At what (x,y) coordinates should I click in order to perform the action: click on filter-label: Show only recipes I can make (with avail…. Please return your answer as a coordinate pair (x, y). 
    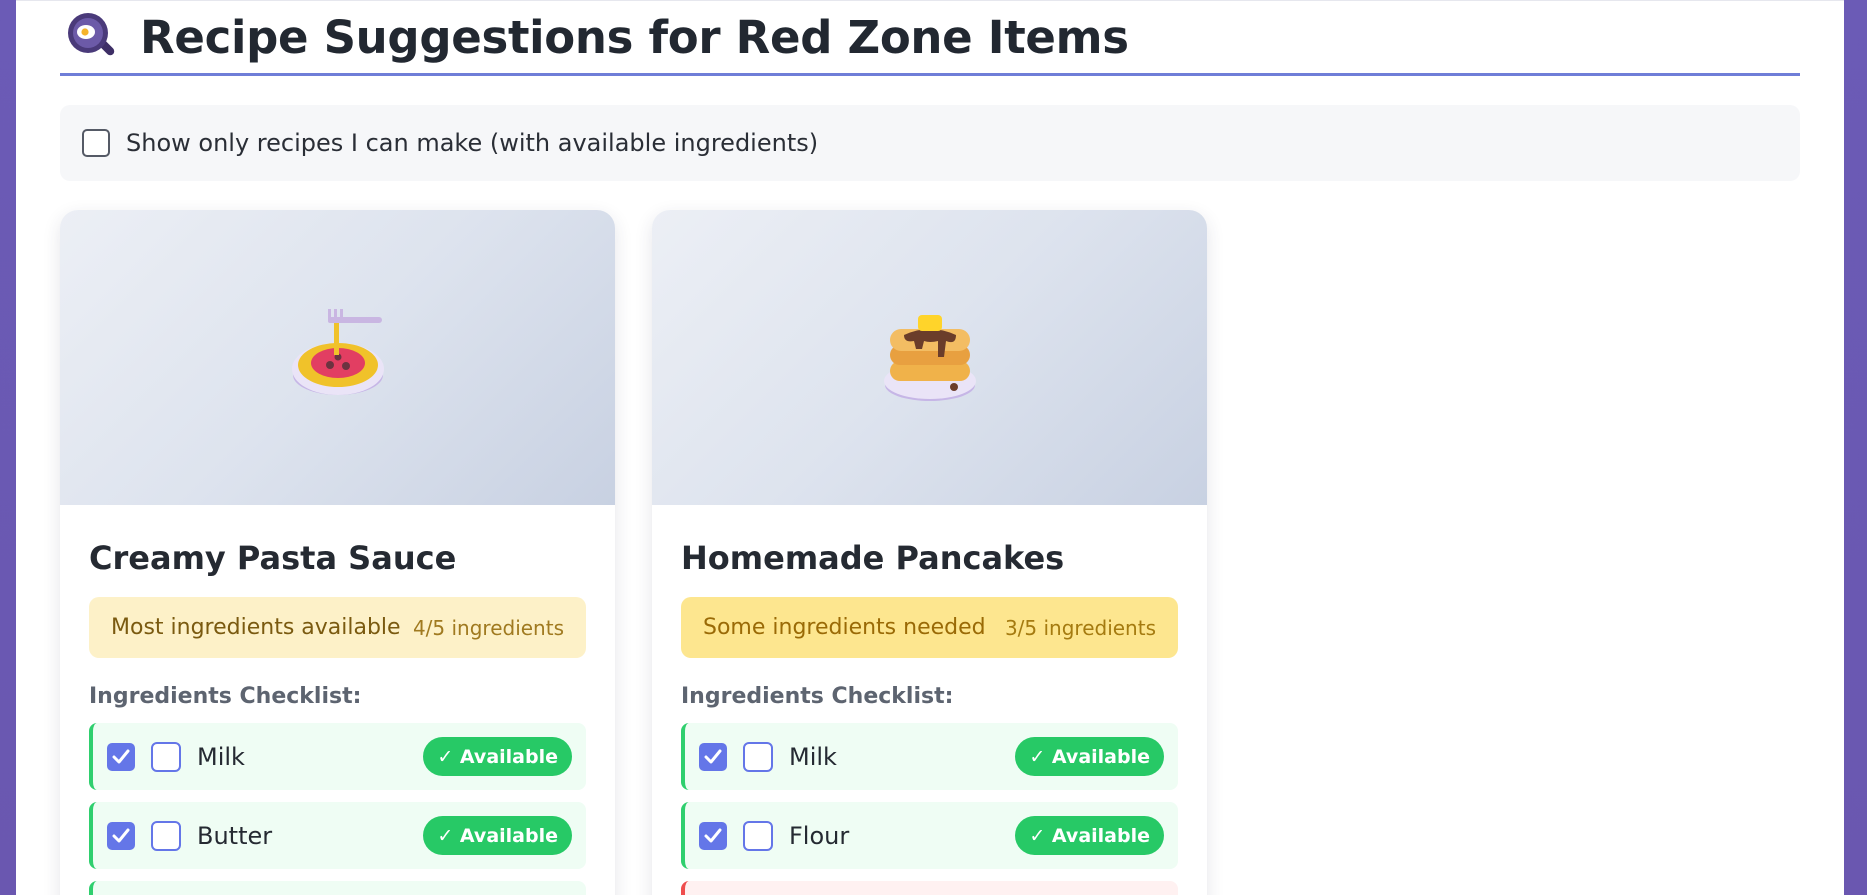
    Looking at the image, I should click on (472, 143).